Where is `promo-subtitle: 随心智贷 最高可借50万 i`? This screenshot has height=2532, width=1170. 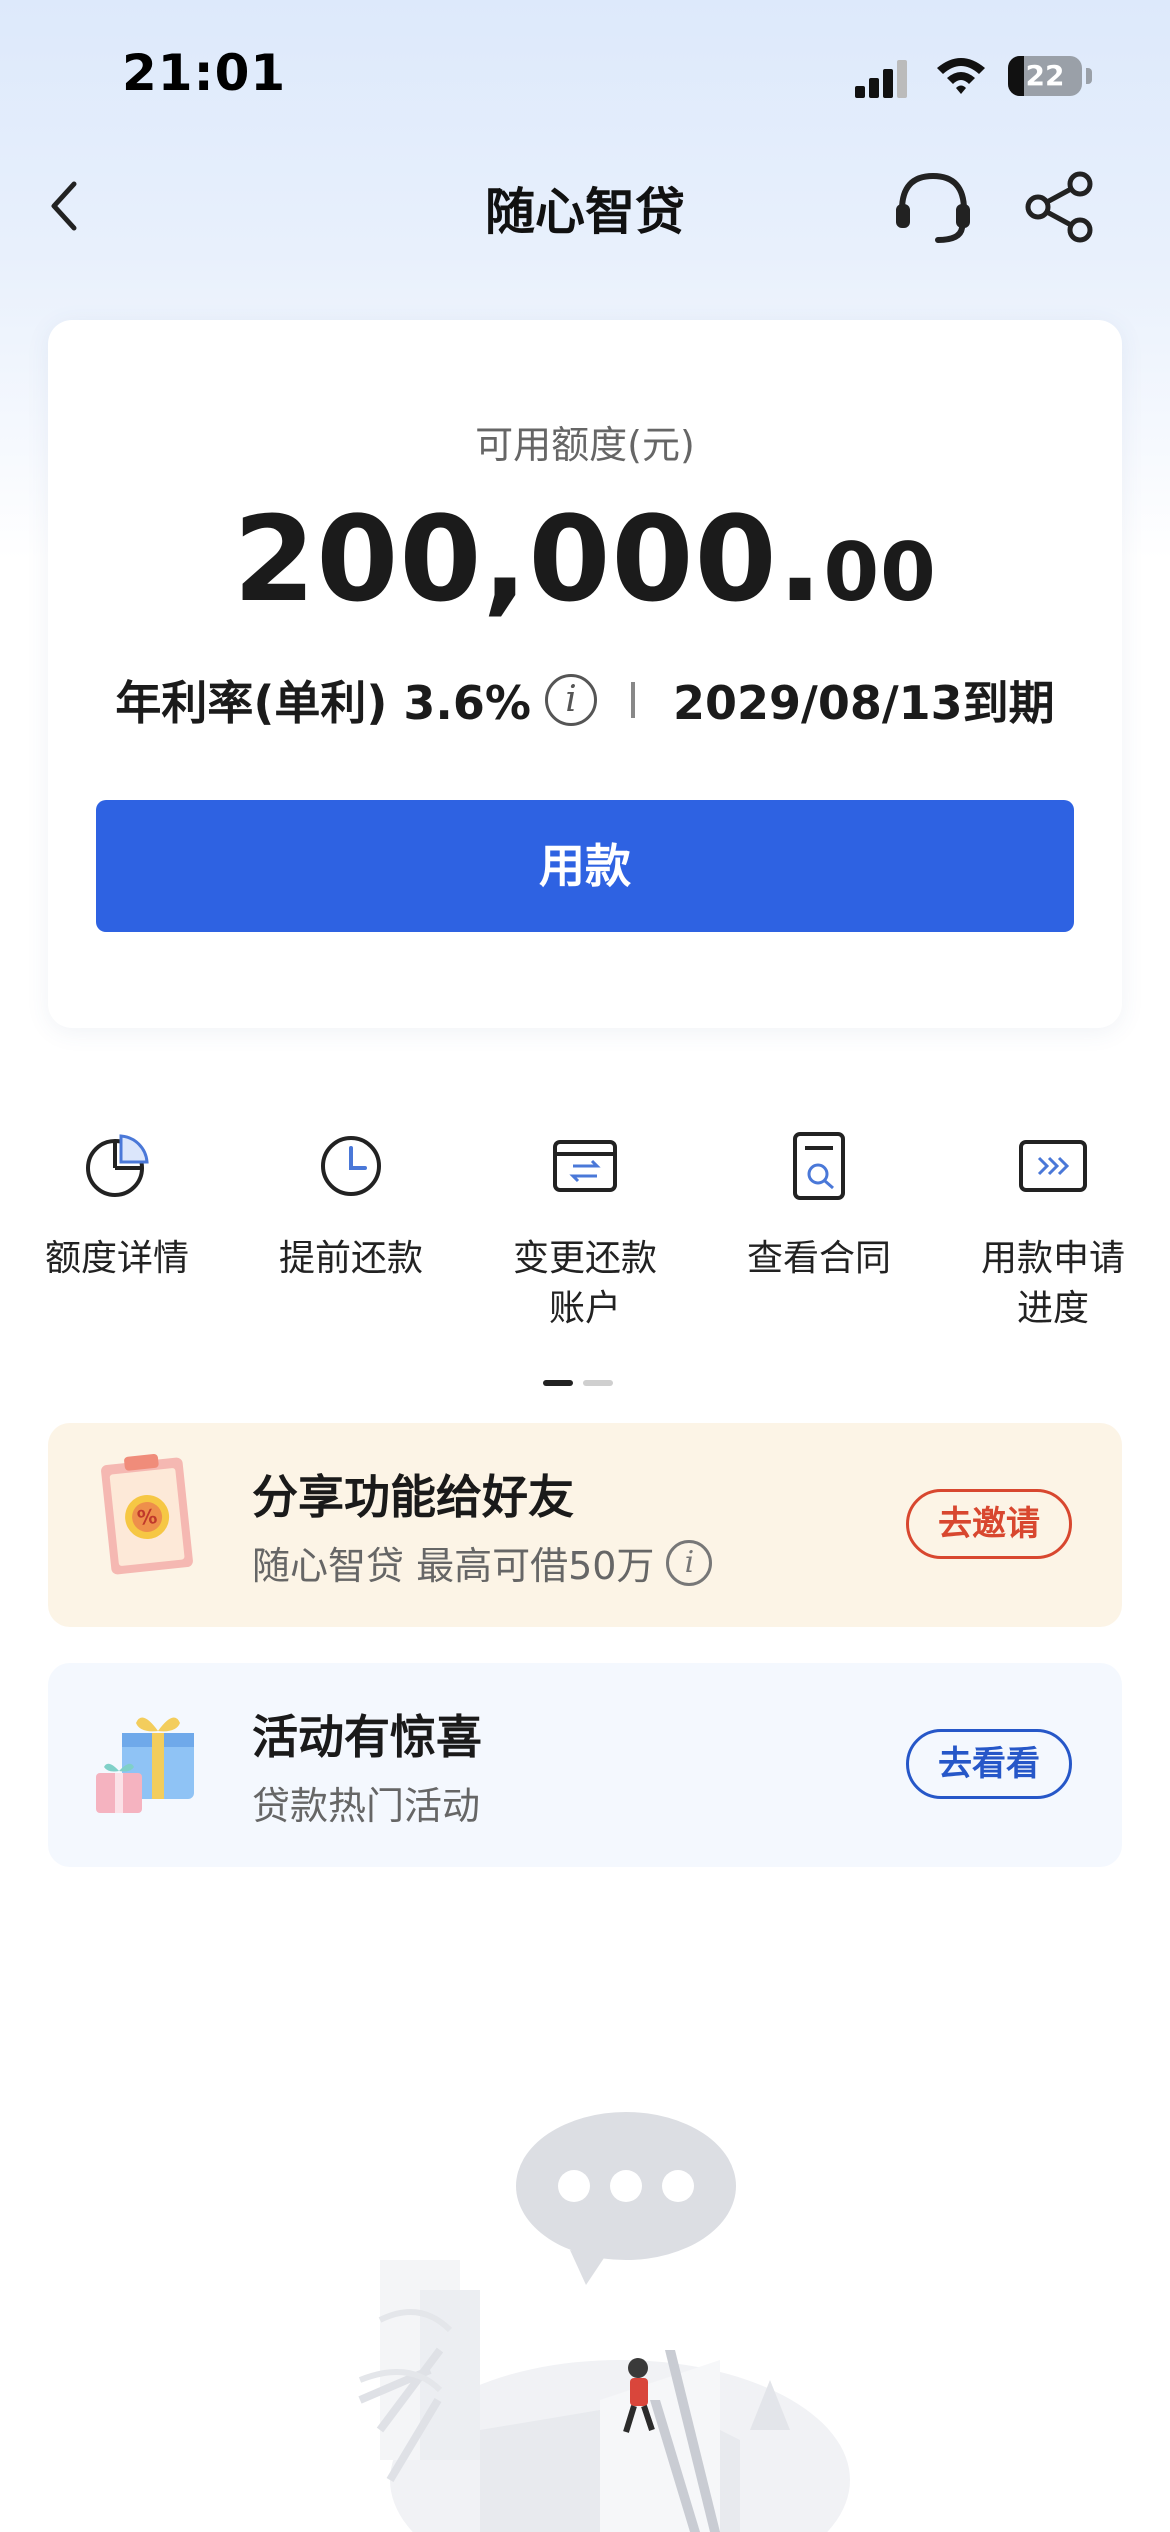
promo-subtitle: 随心智贷 最高可借50万 i is located at coordinates (482, 1562).